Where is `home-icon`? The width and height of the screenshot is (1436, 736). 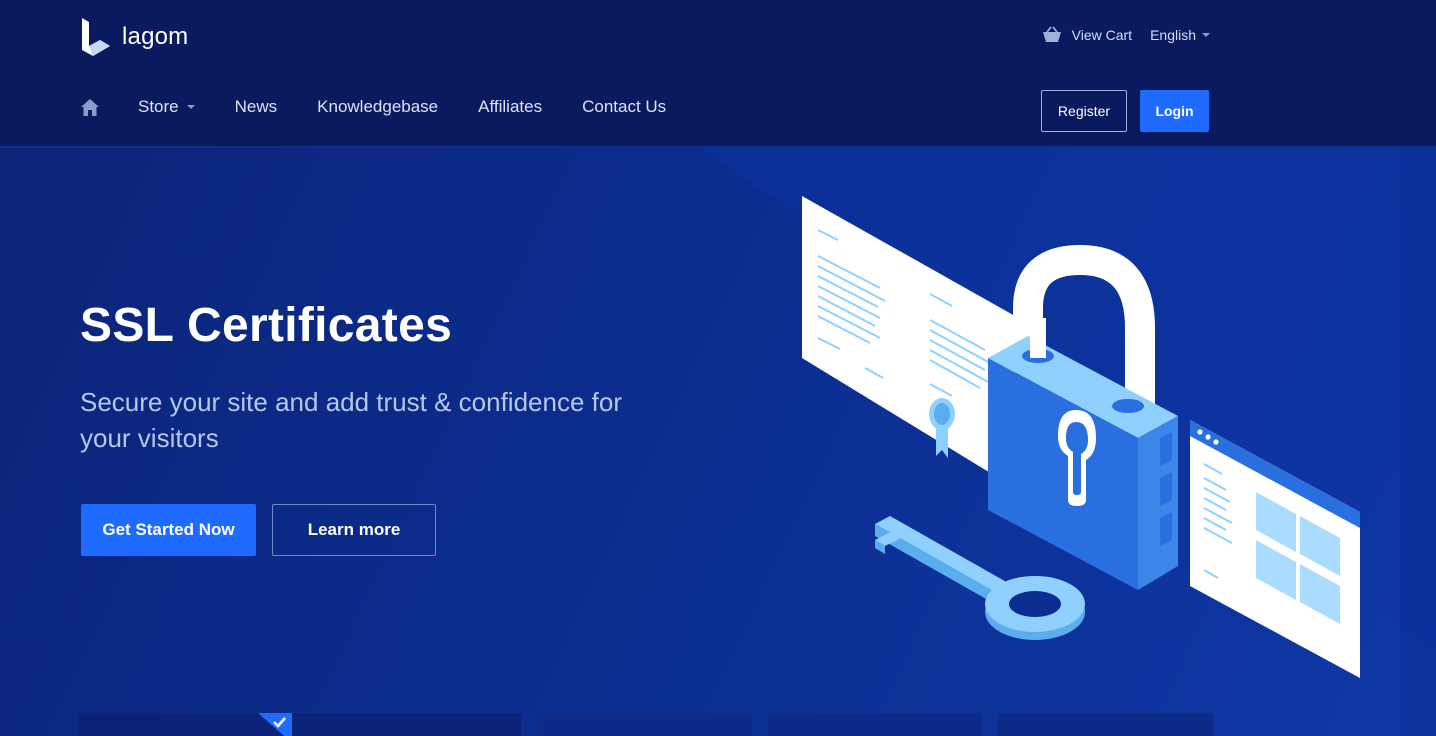 home-icon is located at coordinates (90, 107).